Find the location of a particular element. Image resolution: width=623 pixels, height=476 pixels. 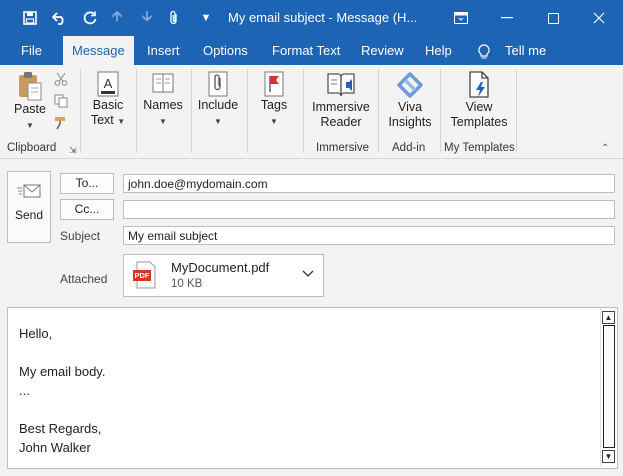

send-envelope-icon is located at coordinates (29, 191).